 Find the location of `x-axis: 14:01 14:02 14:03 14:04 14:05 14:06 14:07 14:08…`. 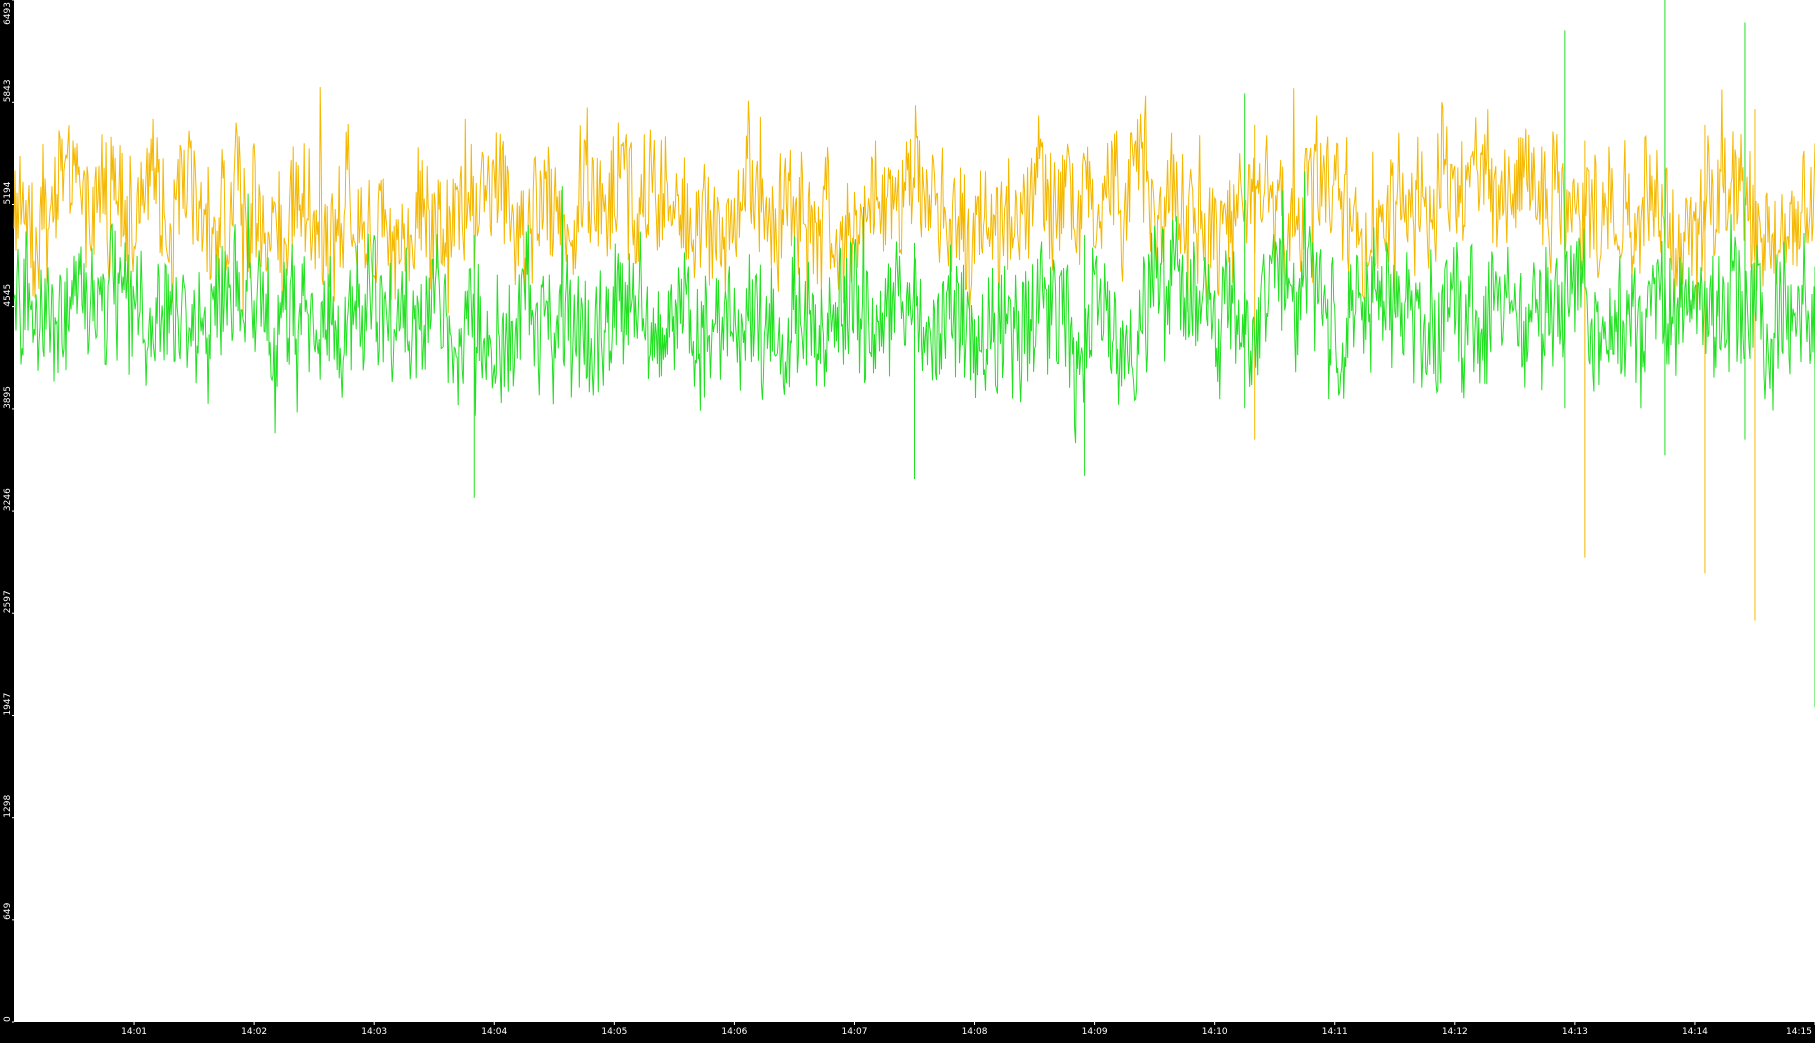

x-axis: 14:01 14:02 14:03 14:04 14:05 14:06 14:07 14:08… is located at coordinates (968, 1029).